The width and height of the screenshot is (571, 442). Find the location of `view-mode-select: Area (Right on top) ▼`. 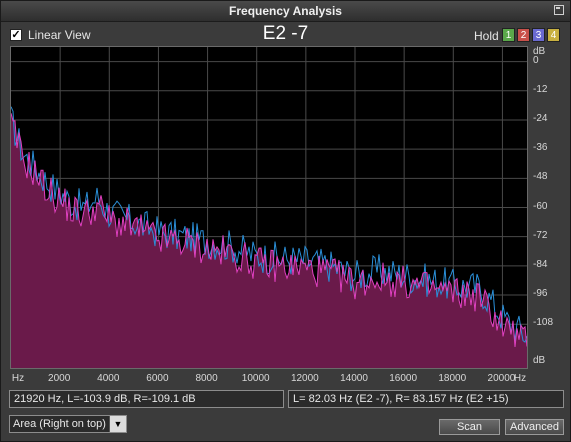

view-mode-select: Area (Right on top) ▼ is located at coordinates (68, 424).